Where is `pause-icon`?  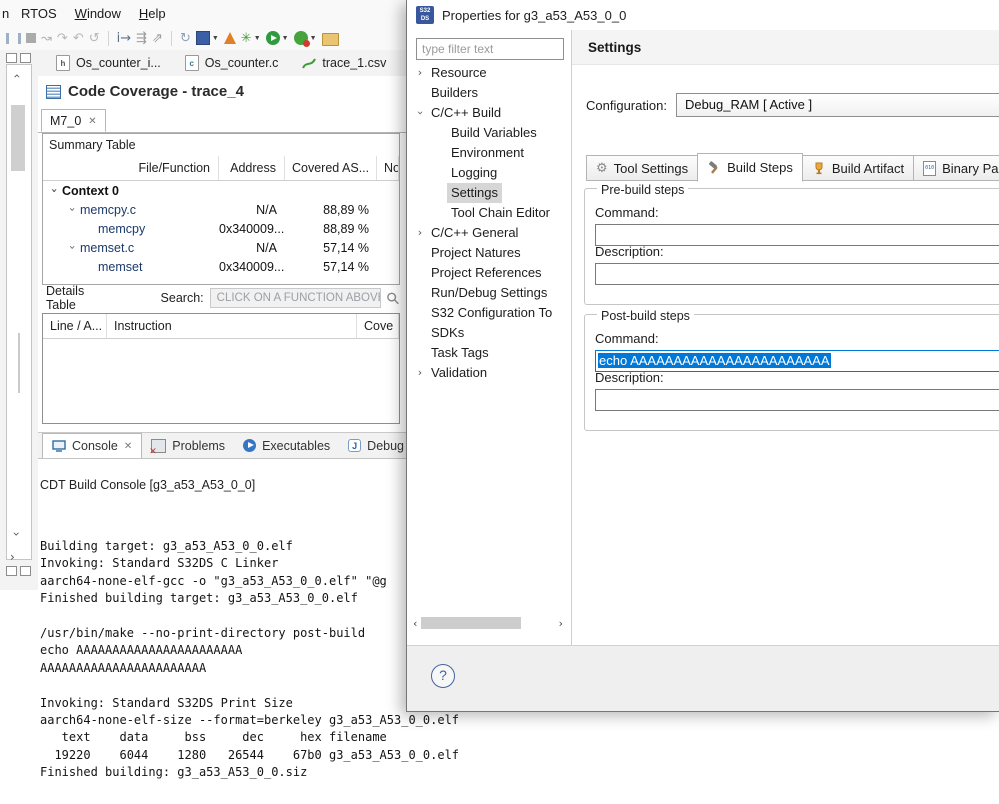
pause-icon is located at coordinates (13, 38).